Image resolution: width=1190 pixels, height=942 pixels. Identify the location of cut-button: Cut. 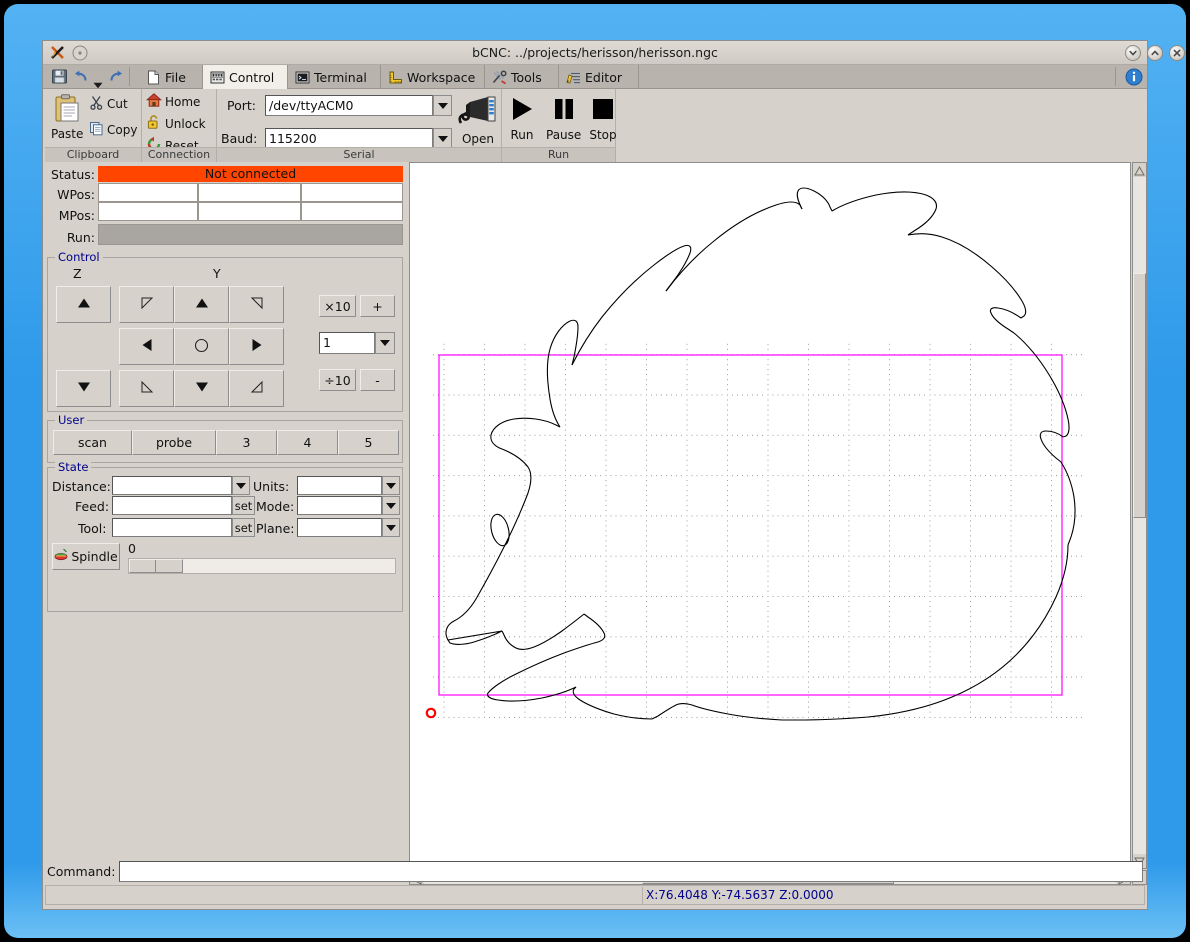
(108, 104).